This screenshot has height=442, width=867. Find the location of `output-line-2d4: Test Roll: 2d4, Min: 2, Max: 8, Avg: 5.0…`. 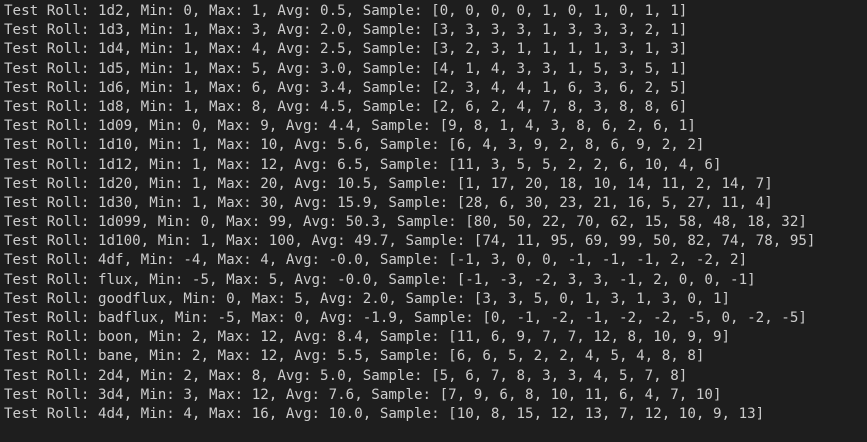

output-line-2d4: Test Roll: 2d4, Min: 2, Max: 8, Avg: 5.0… is located at coordinates (346, 375).